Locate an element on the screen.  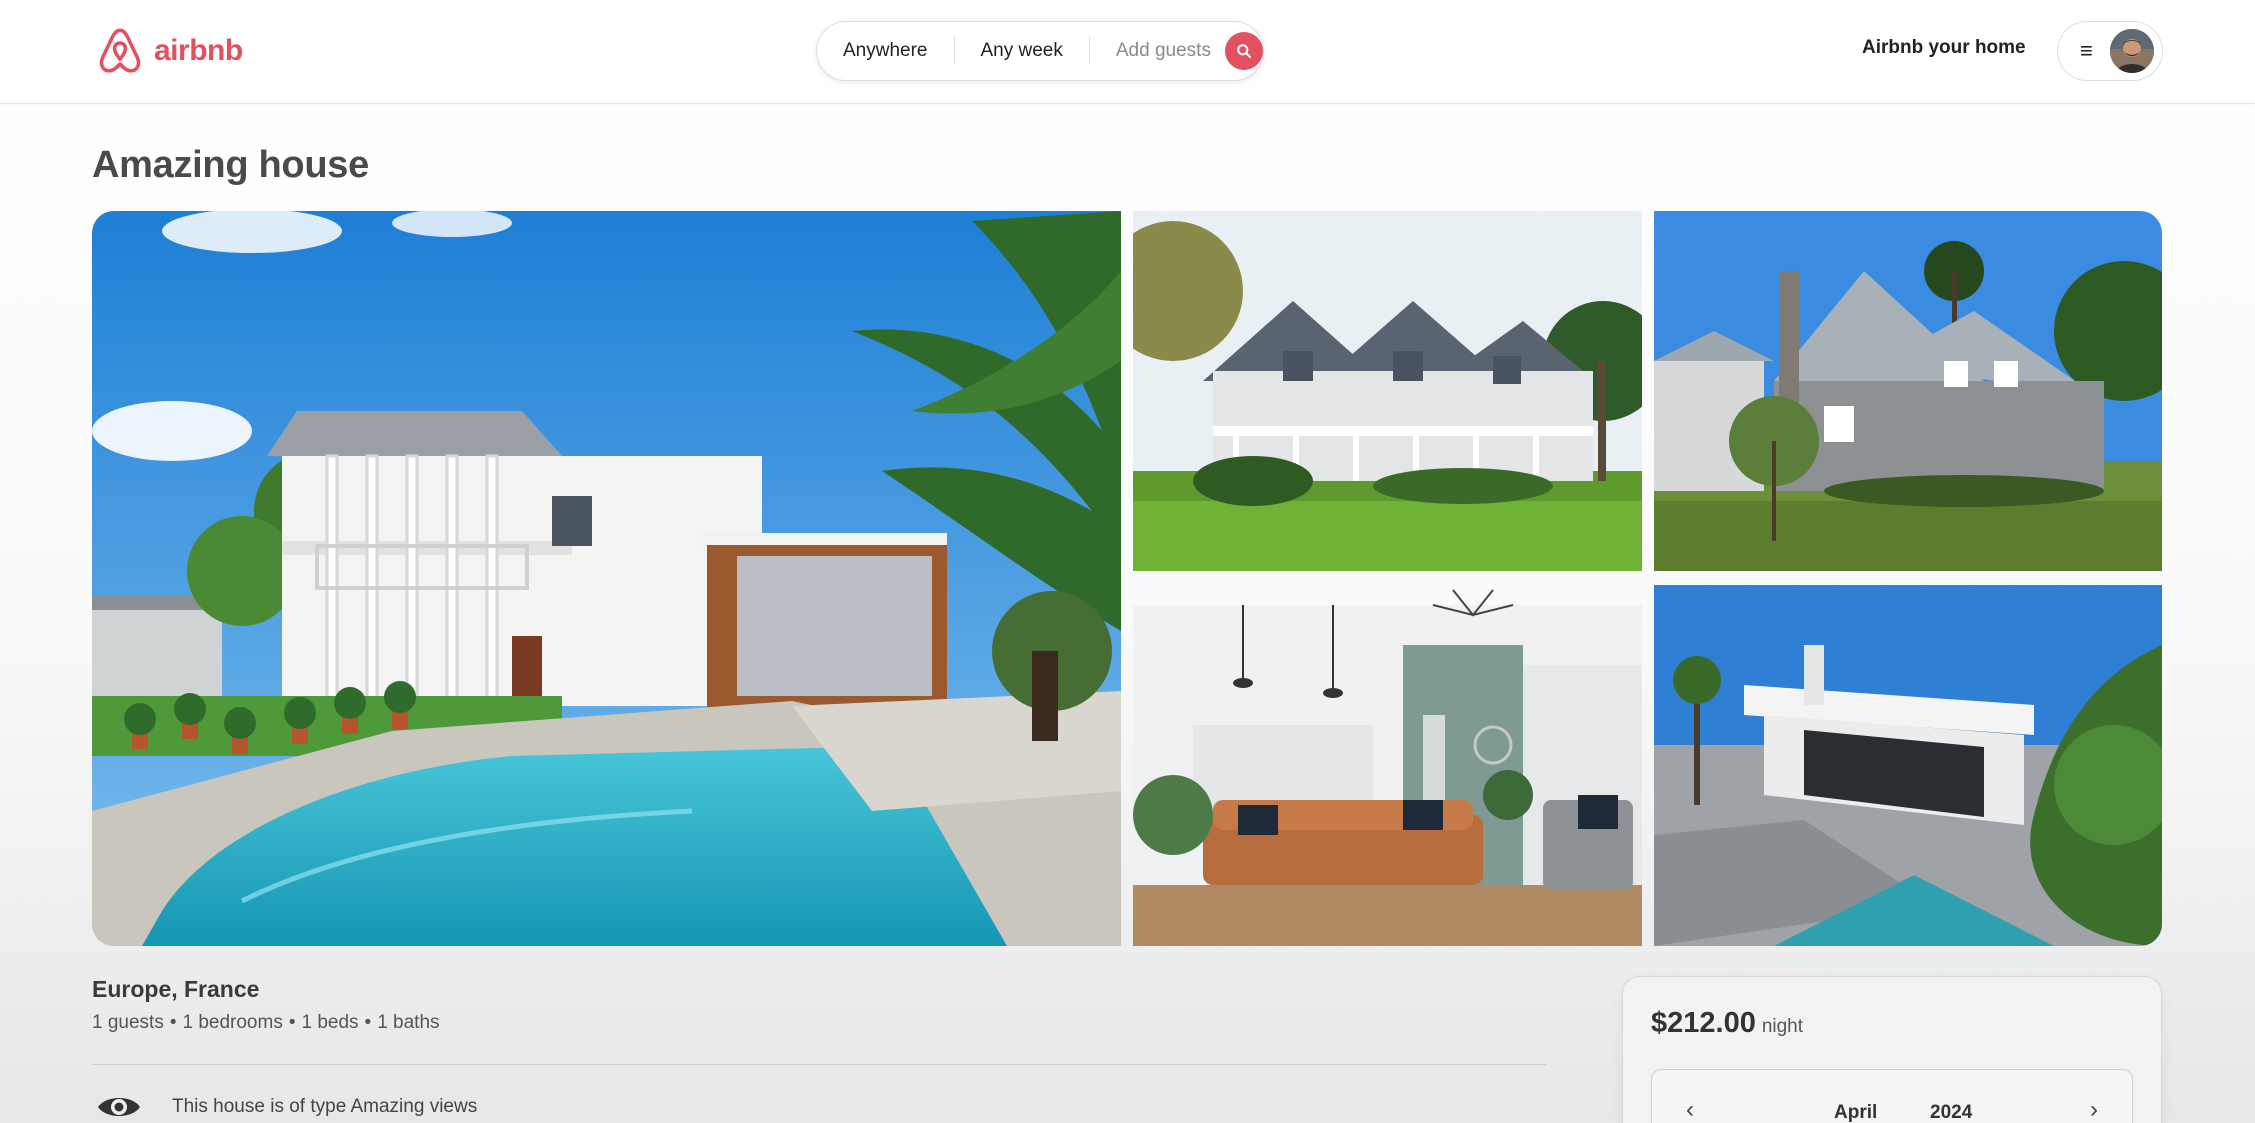
hamburger-icon: ≡ is located at coordinates (2086, 50).